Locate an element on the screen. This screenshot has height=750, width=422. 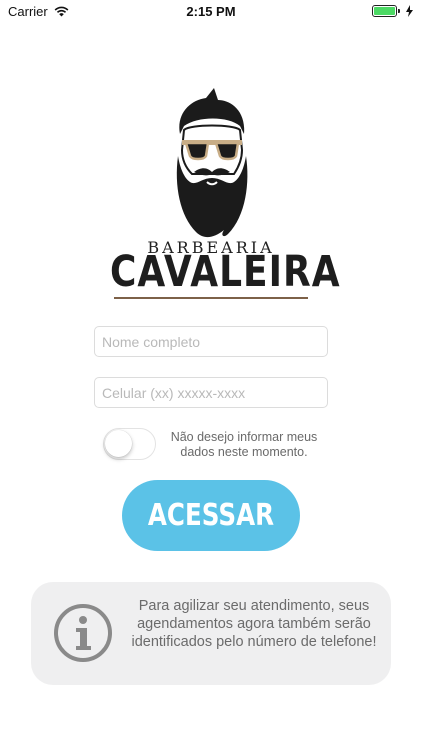
battery-level is located at coordinates (384, 11).